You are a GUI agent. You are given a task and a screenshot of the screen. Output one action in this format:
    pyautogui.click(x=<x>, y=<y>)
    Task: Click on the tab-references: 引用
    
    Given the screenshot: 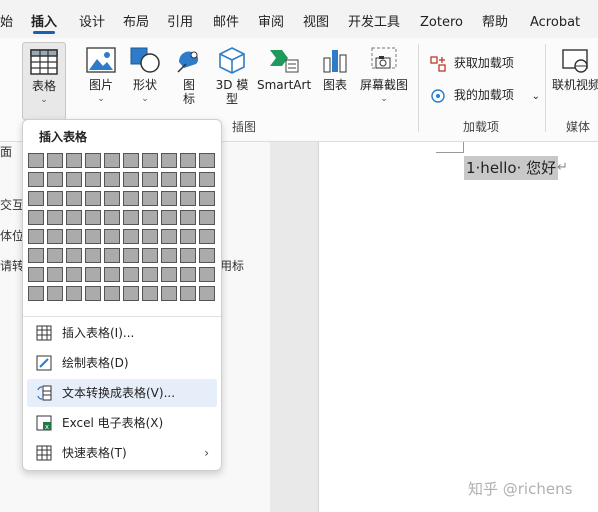 What is the action you would take?
    pyautogui.click(x=180, y=19)
    